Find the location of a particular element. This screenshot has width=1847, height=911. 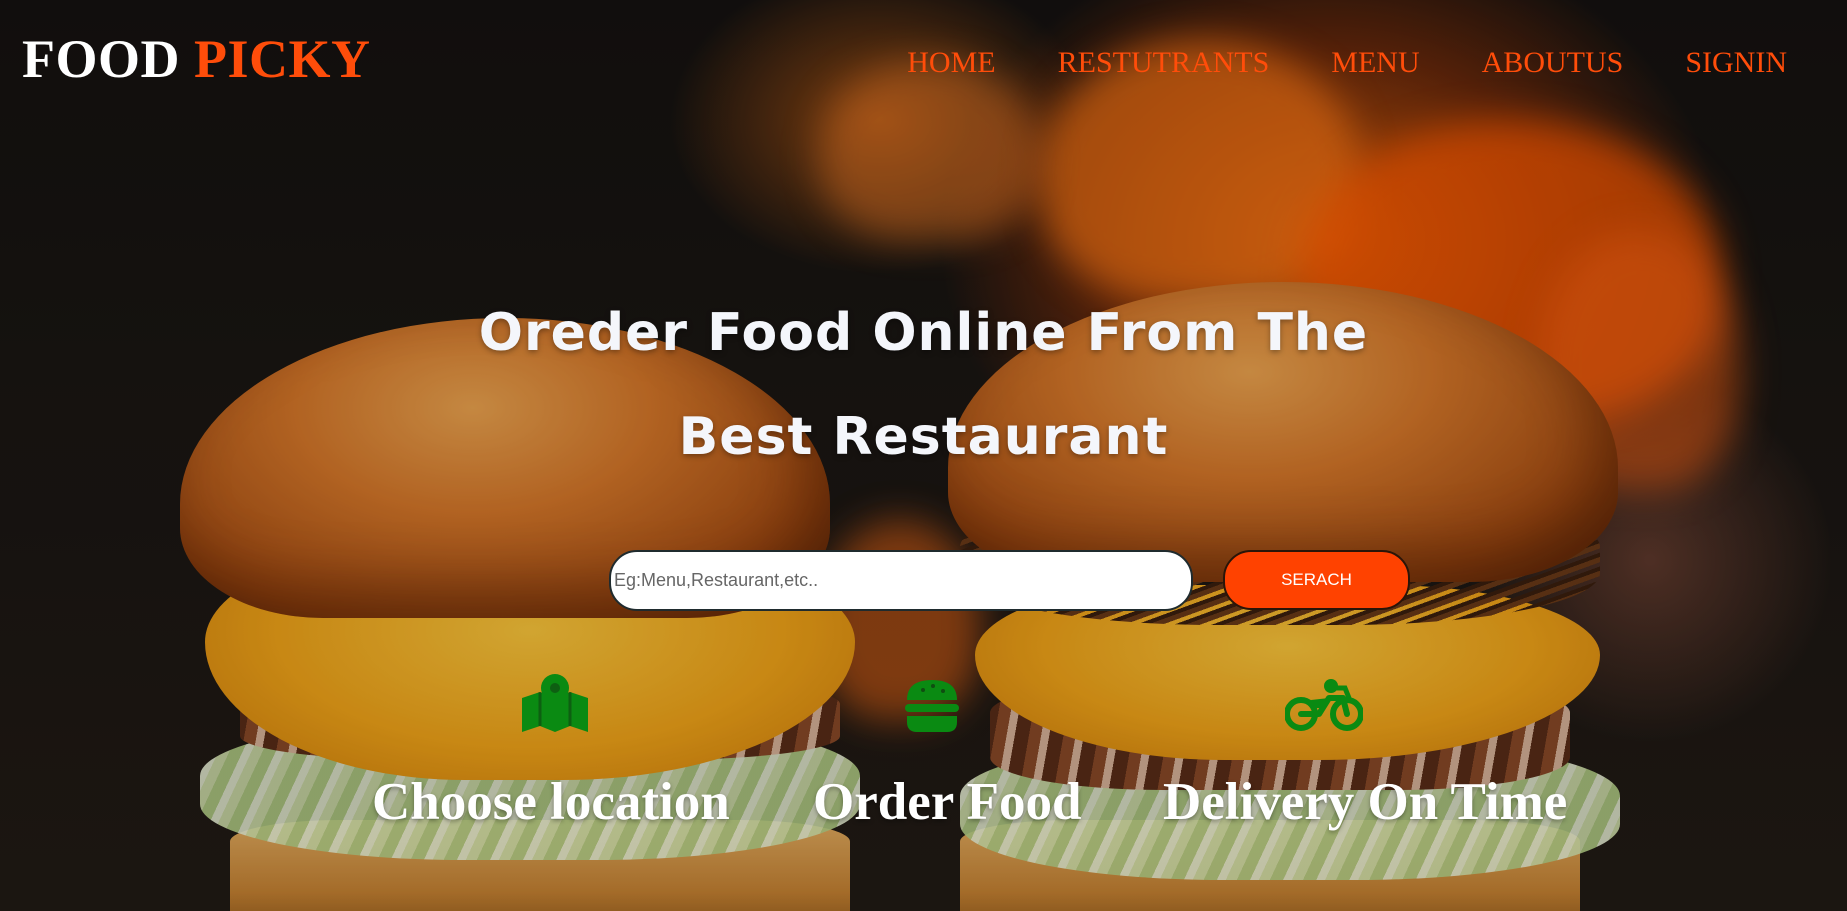

feature-label-choose-location: Choose location is located at coordinates (551, 802).